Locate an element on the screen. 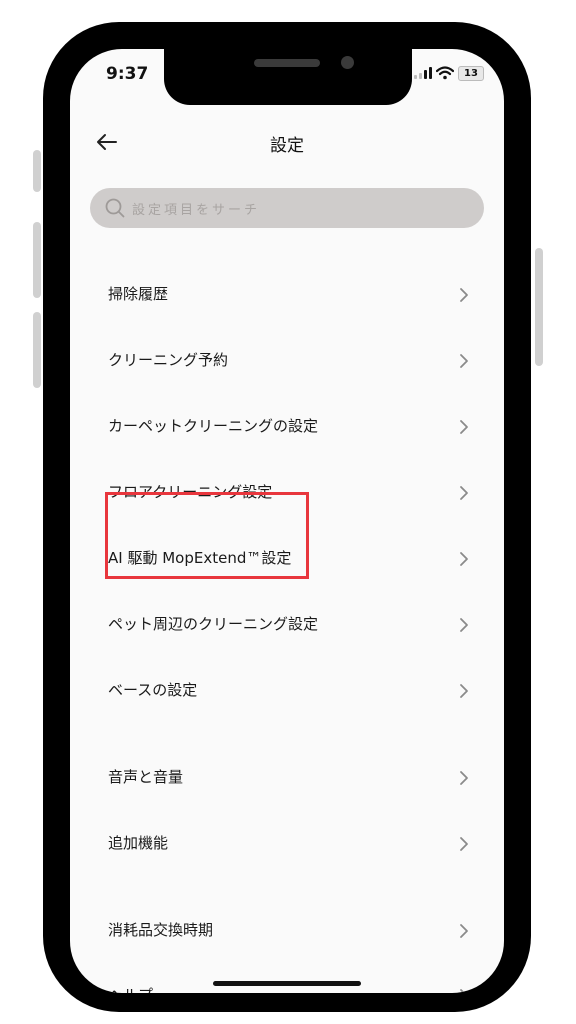 The width and height of the screenshot is (576, 1024). silent-switch is located at coordinates (37, 171).